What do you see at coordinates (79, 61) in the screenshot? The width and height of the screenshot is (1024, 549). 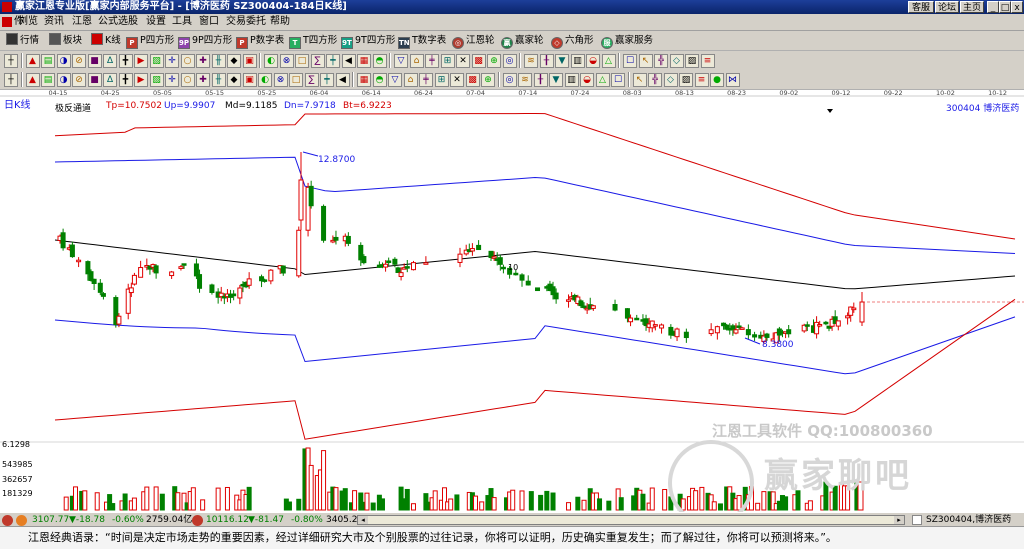 I see `tool-5-icon: ⊘` at bounding box center [79, 61].